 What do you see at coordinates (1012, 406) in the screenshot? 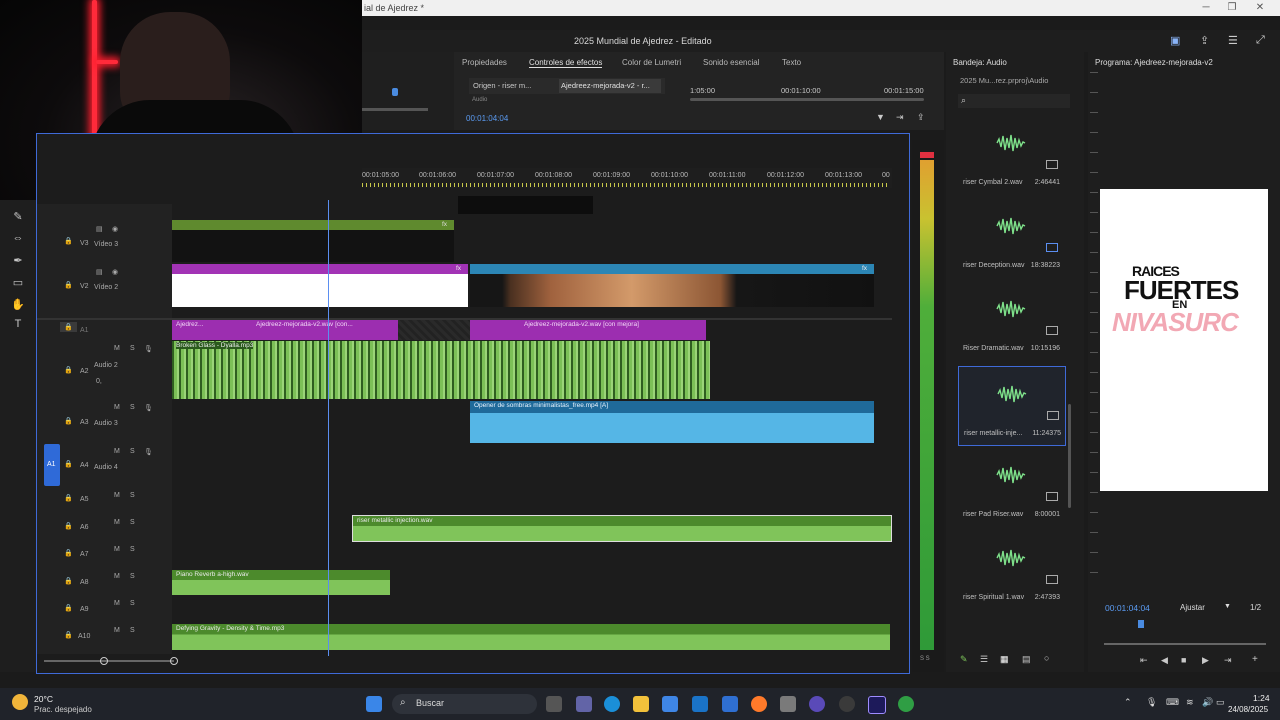
I see `bin-item-selected: riser metallic-inje... 11:24375` at bounding box center [1012, 406].